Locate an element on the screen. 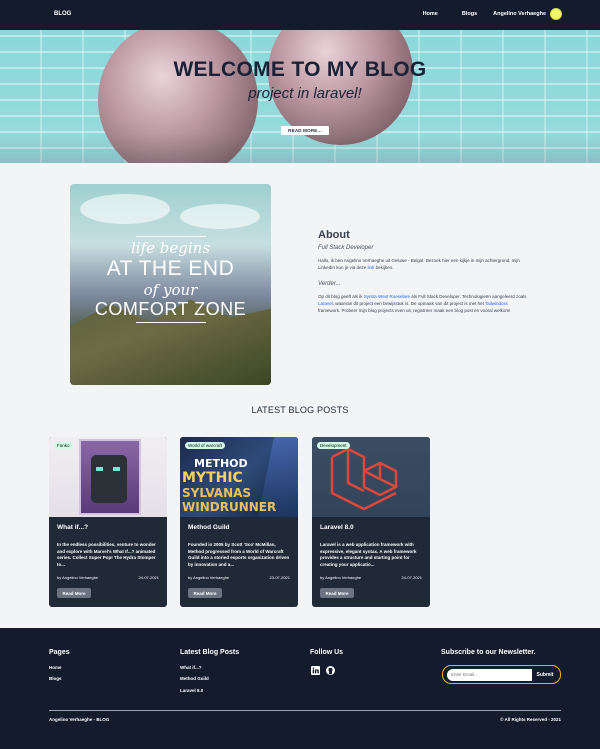  newsletter-form: Submit is located at coordinates (501, 674).